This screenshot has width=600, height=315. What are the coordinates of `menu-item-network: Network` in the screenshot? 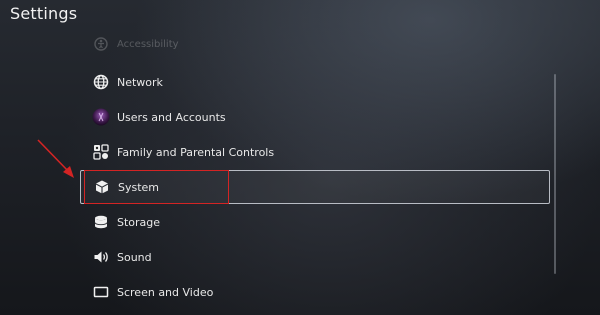 It's located at (315, 82).